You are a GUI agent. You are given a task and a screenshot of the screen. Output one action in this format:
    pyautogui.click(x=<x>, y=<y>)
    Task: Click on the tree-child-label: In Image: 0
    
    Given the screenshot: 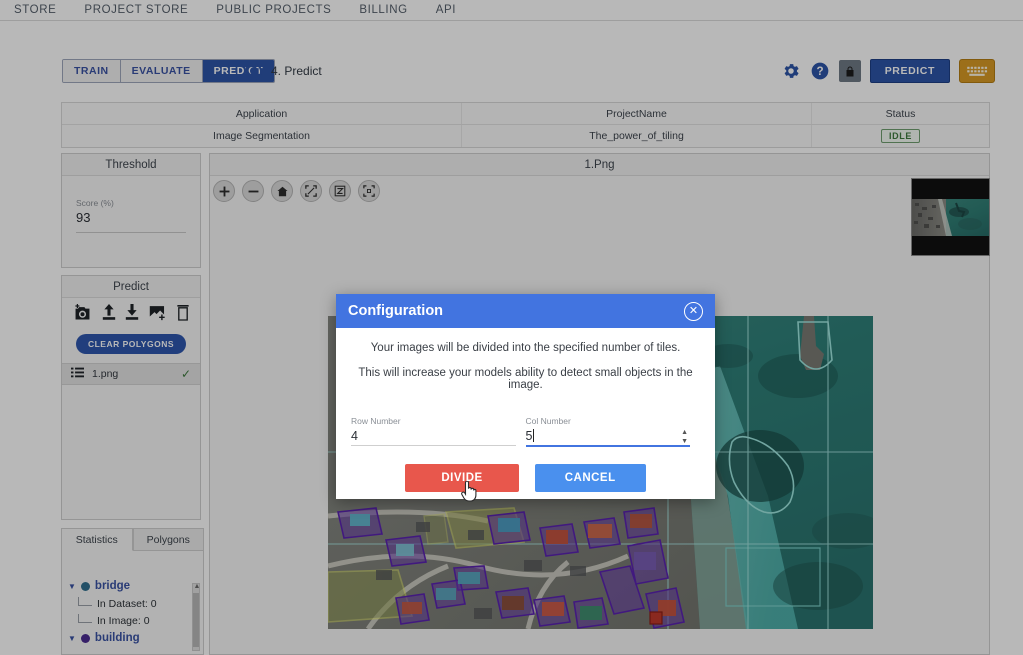 What is the action you would take?
    pyautogui.click(x=123, y=620)
    